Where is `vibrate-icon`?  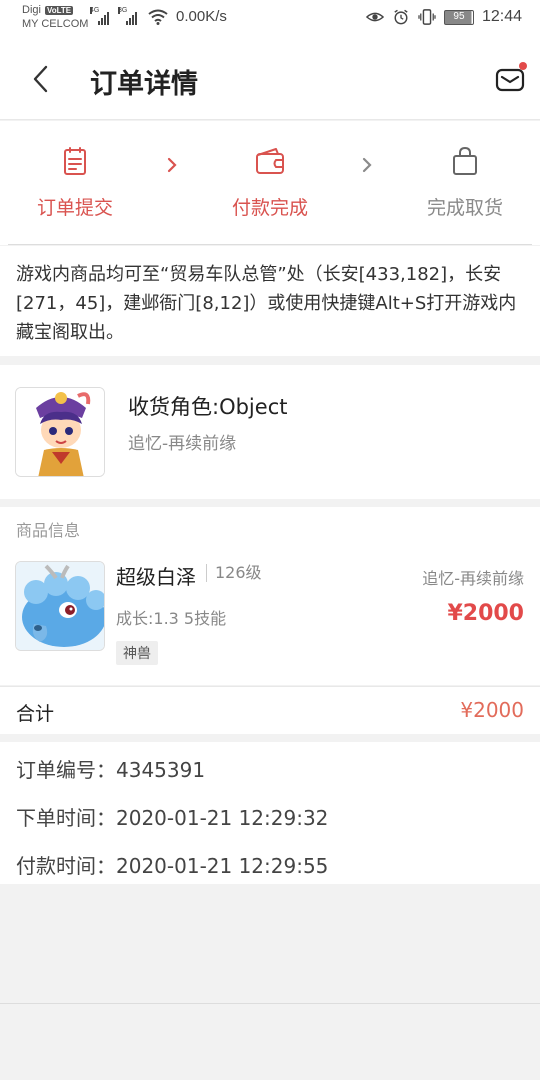
vibrate-icon is located at coordinates (427, 17).